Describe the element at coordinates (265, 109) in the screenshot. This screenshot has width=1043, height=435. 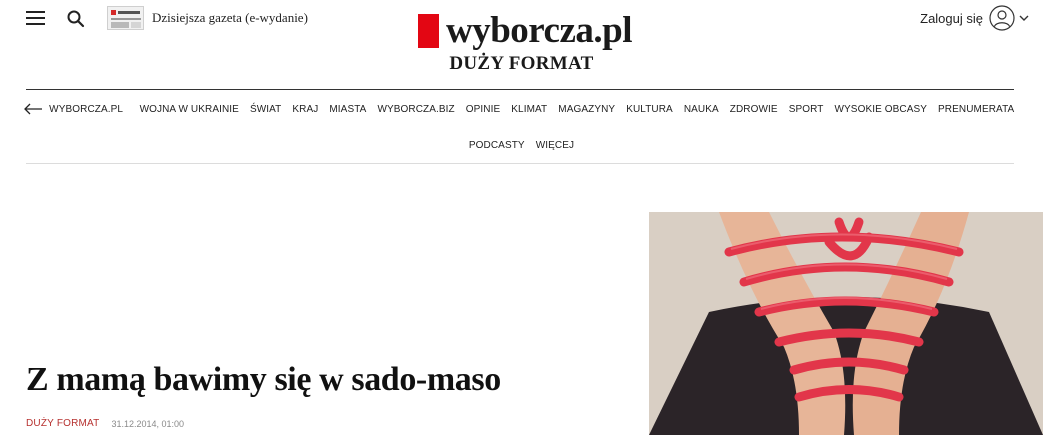
I see `nav-item: ŚWIAT` at that location.